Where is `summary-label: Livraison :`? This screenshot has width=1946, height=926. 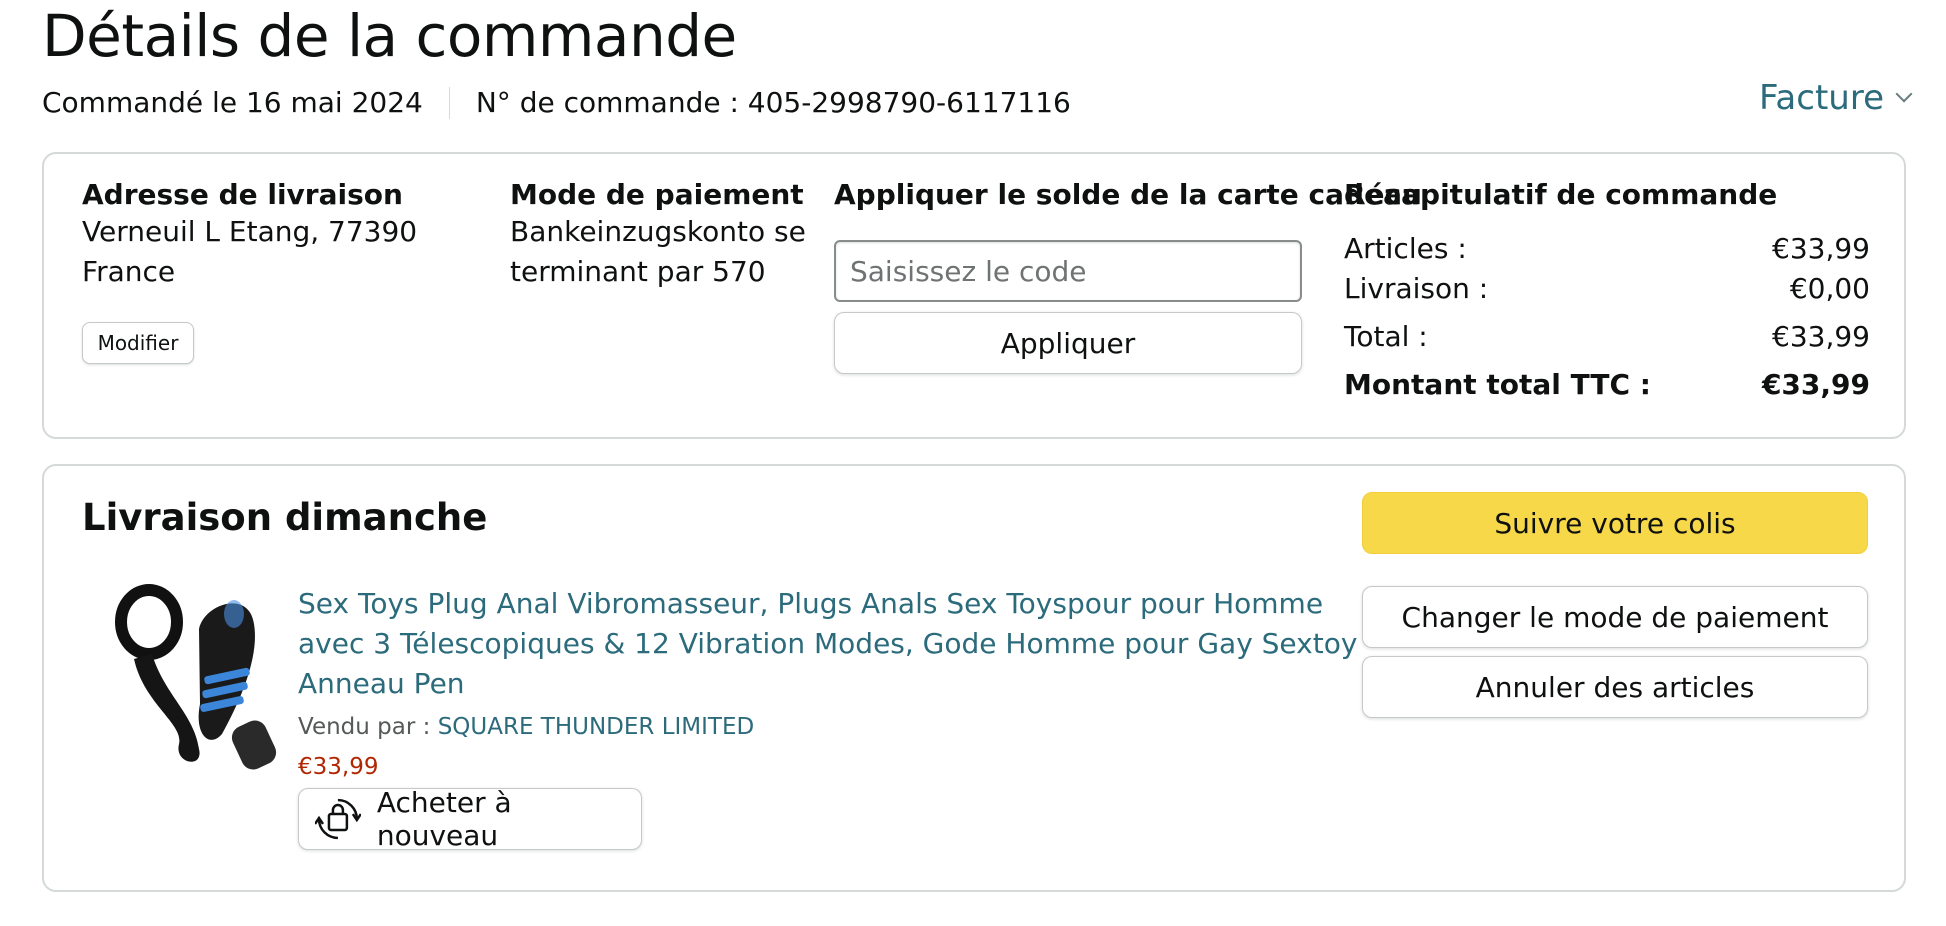 summary-label: Livraison : is located at coordinates (1416, 288).